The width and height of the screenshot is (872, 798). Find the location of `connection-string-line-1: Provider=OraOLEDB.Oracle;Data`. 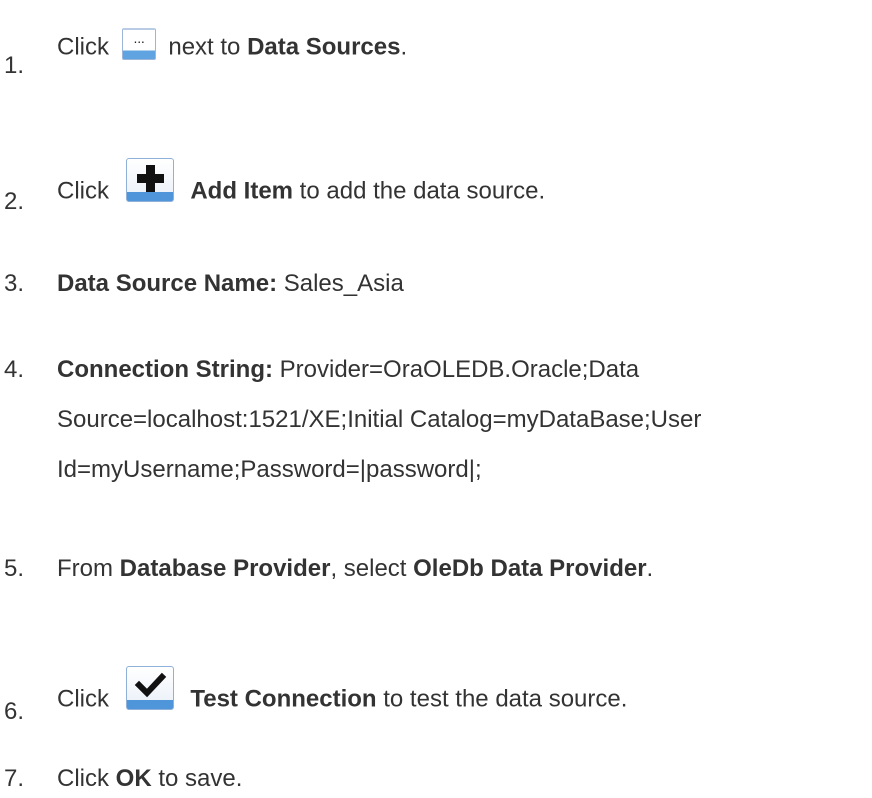

connection-string-line-1: Provider=OraOLEDB.Oracle;Data is located at coordinates (459, 369).